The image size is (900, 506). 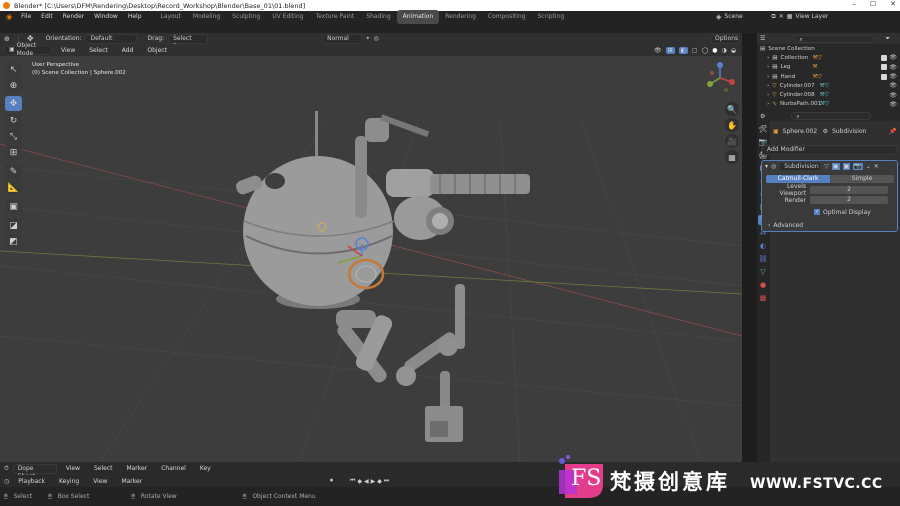 I want to click on blender-menu-icon: ◉, so click(x=9, y=17).